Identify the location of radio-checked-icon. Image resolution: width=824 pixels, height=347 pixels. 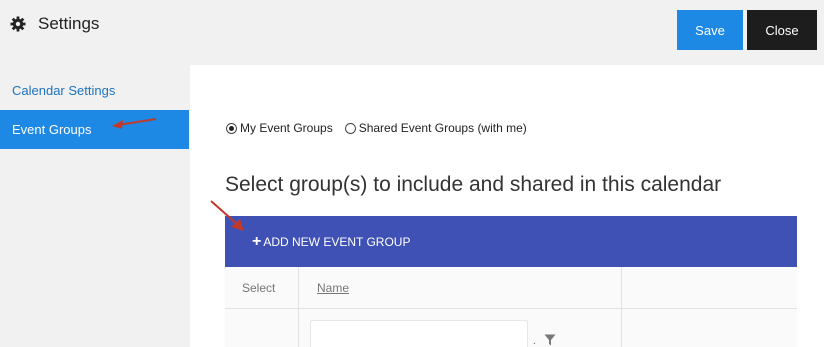
(231, 128).